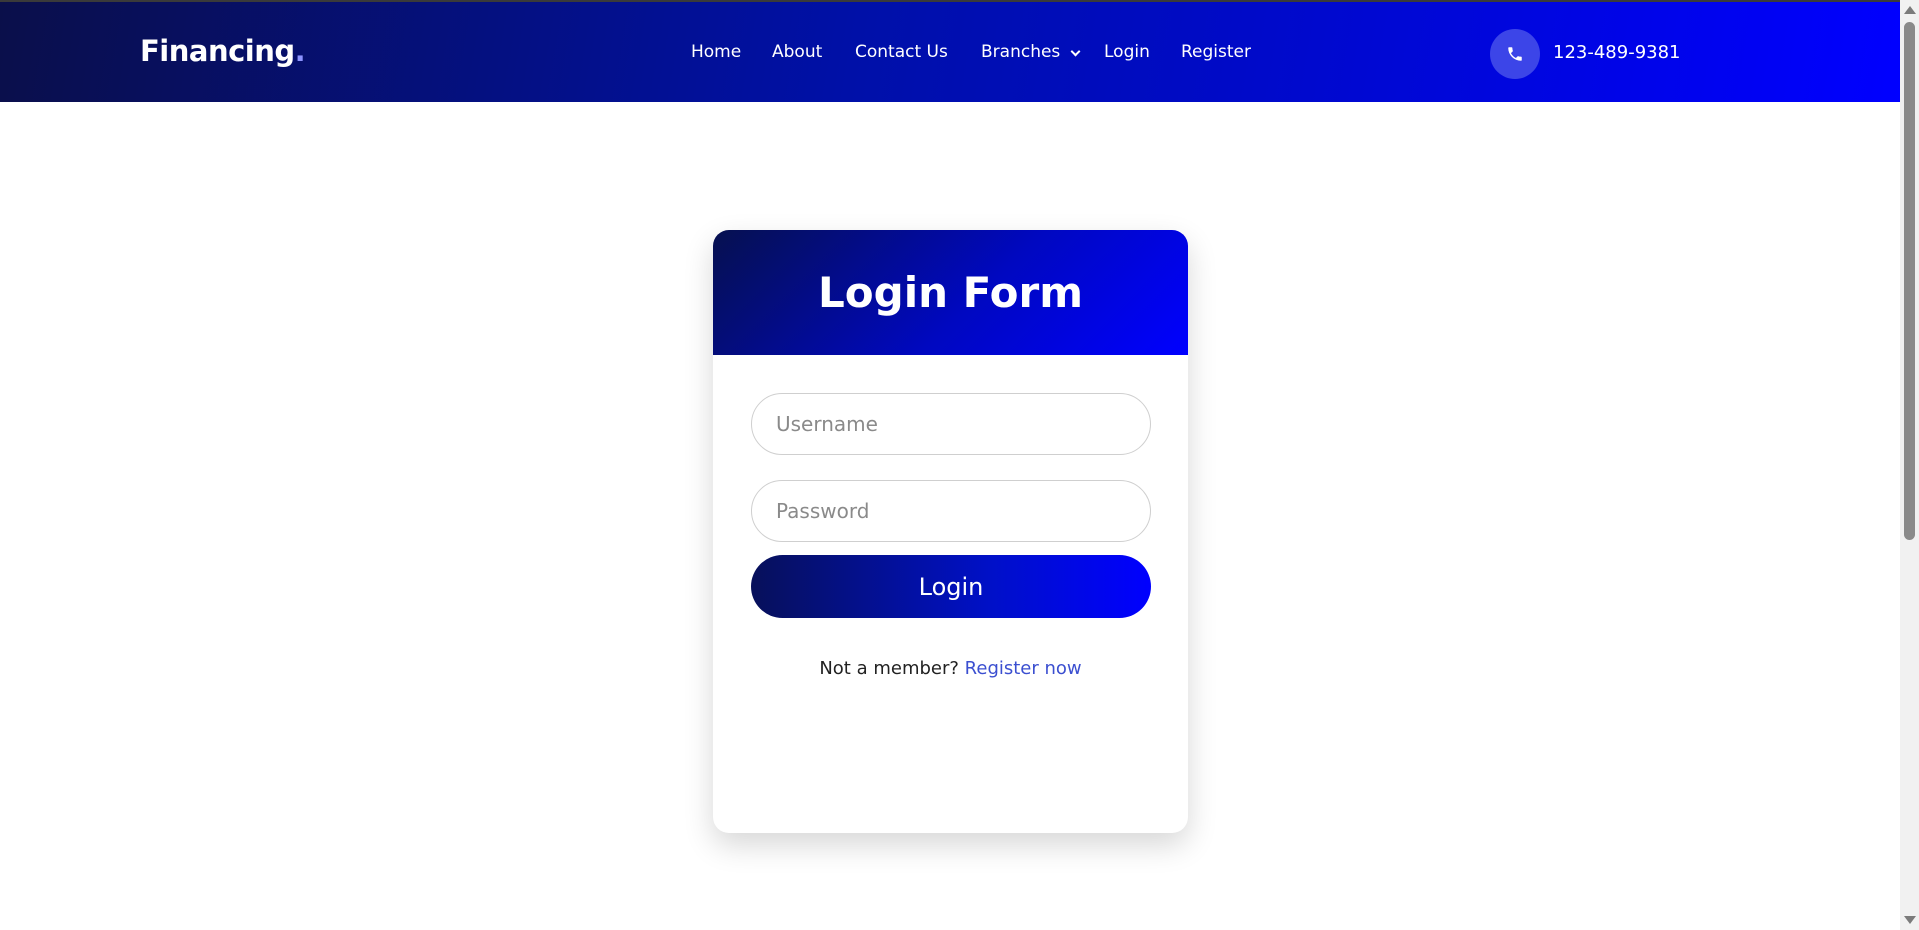  What do you see at coordinates (797, 52) in the screenshot?
I see `nav-link-about: About` at bounding box center [797, 52].